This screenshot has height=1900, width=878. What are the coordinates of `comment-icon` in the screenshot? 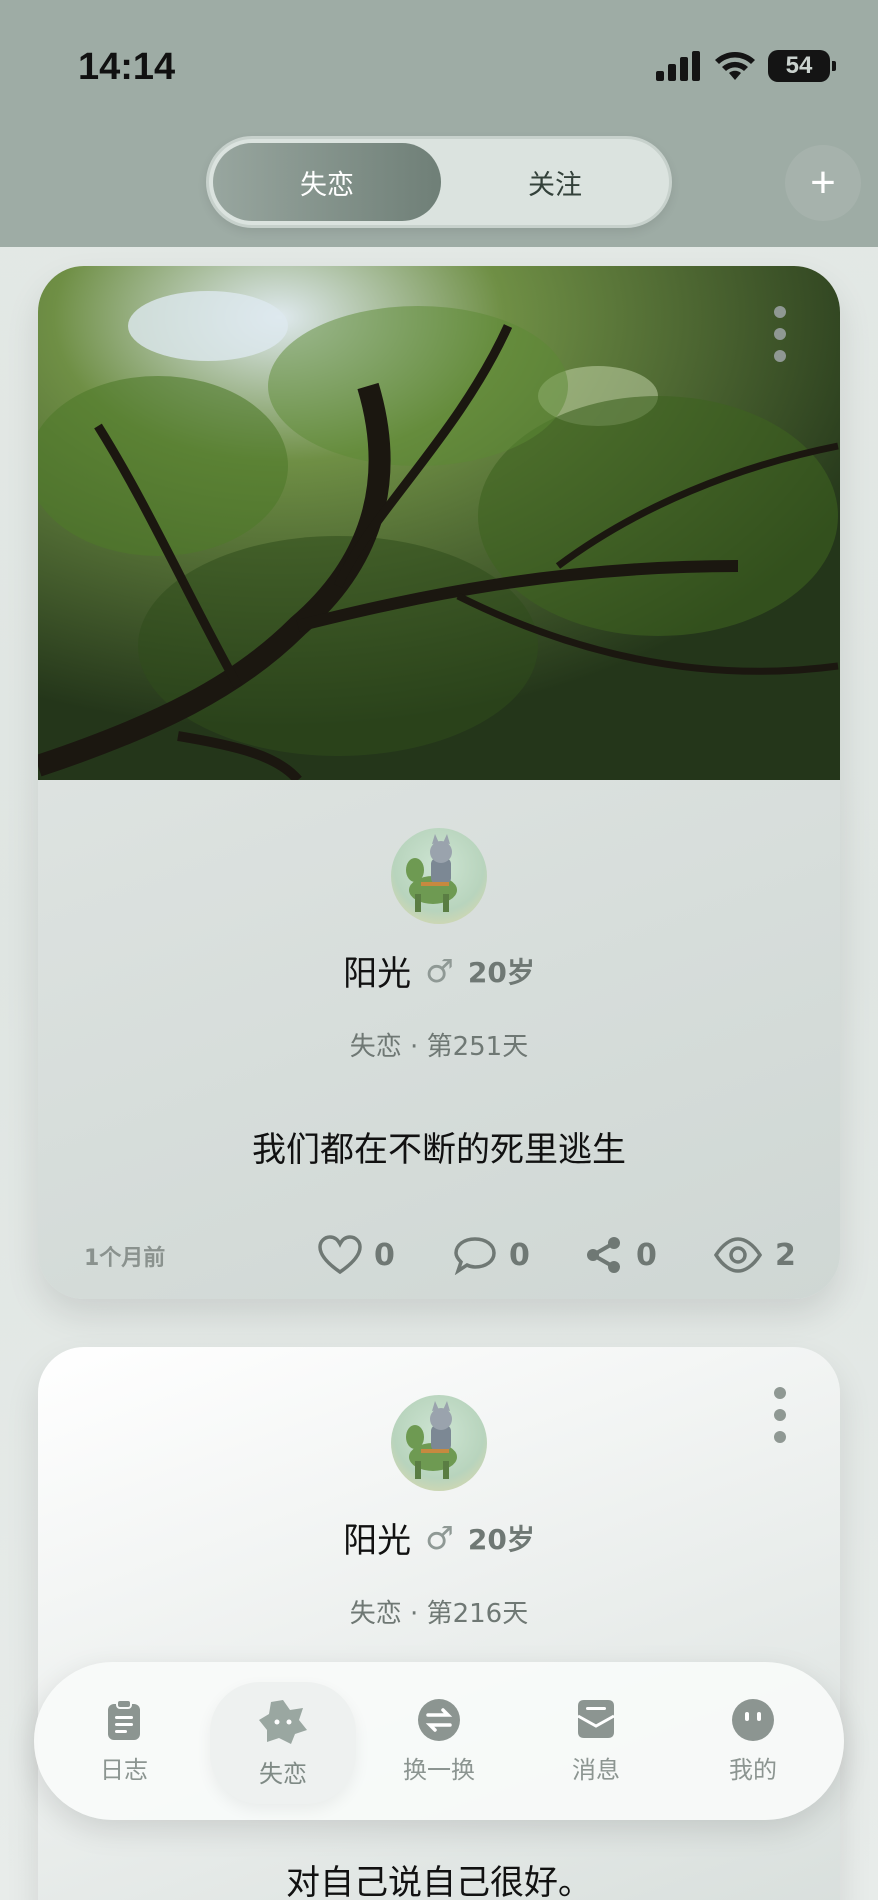 It's located at (475, 1256).